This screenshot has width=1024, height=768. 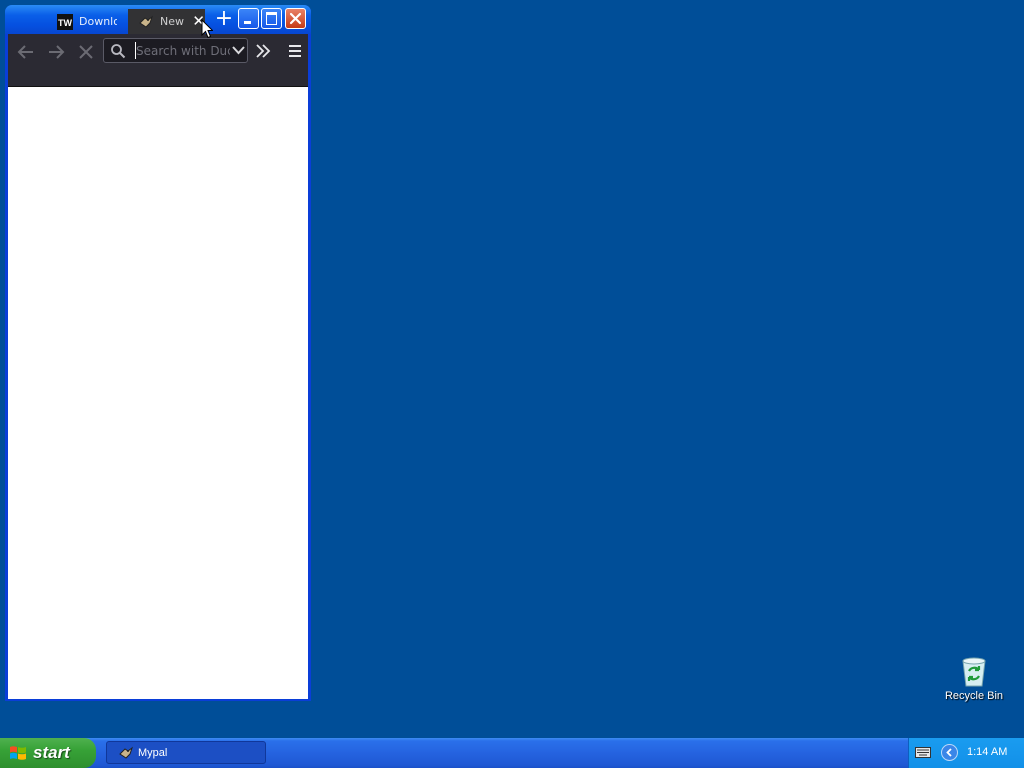 What do you see at coordinates (224, 19) in the screenshot?
I see `new-tab-button: +` at bounding box center [224, 19].